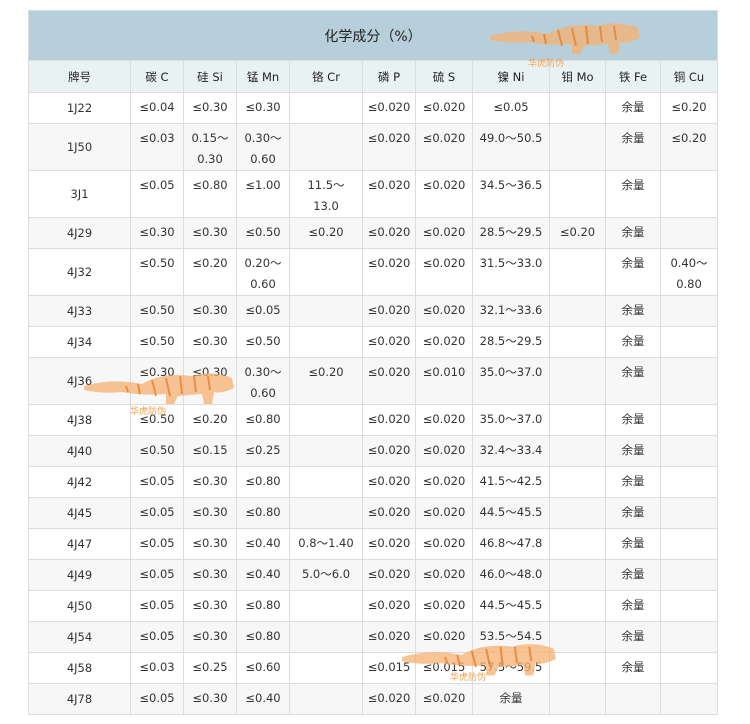 The image size is (750, 724). I want to click on grade-cell: 3J1, so click(79, 194).